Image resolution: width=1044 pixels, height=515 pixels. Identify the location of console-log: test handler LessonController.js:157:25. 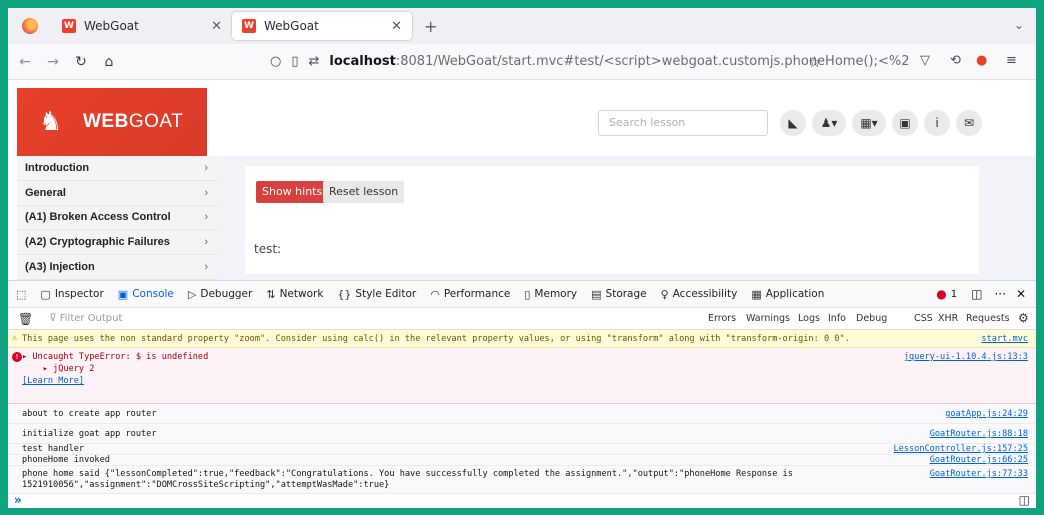
(522, 449).